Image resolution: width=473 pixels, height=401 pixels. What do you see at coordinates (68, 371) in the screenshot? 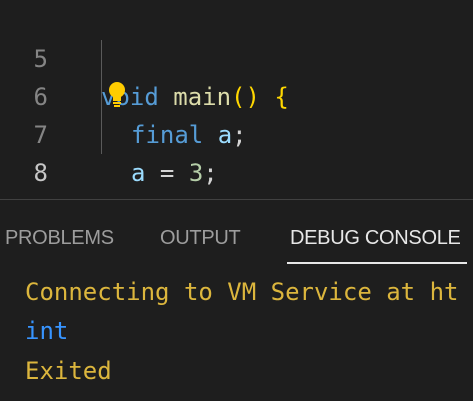
I see `console-line: Exited` at bounding box center [68, 371].